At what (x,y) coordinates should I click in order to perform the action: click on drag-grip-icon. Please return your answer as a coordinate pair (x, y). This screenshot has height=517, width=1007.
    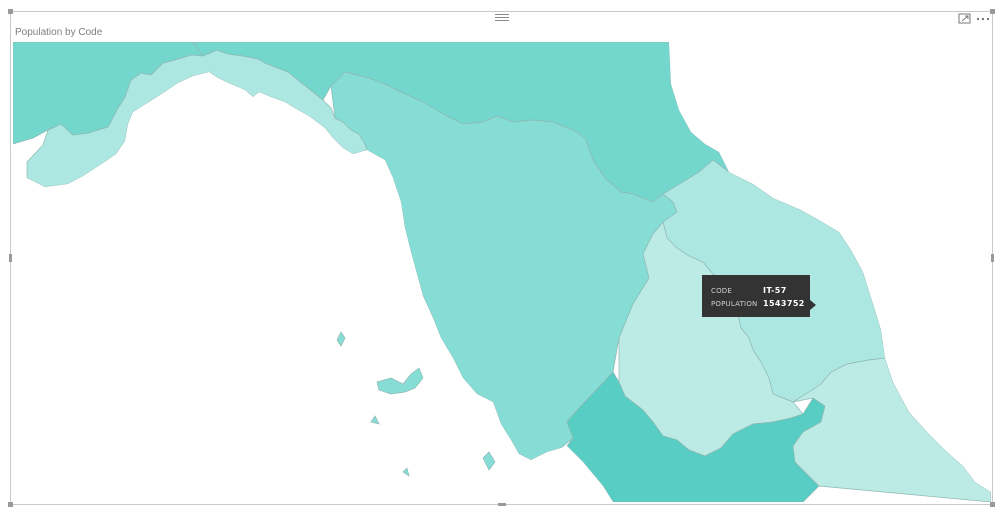
    Looking at the image, I should click on (502, 17).